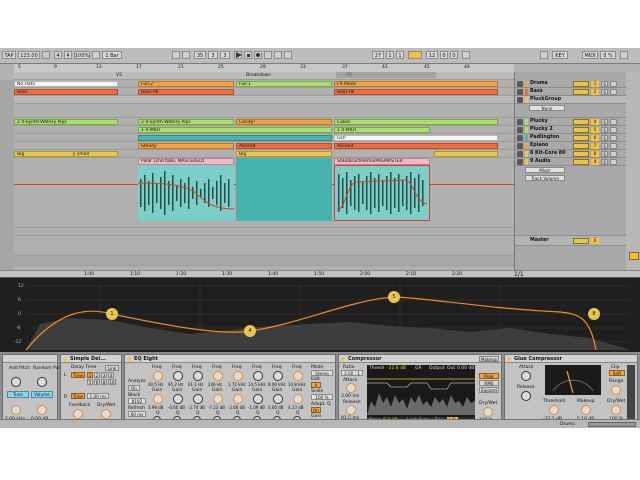 This screenshot has height=480, width=640. I want to click on track-name: 9 Audio, so click(540, 162).